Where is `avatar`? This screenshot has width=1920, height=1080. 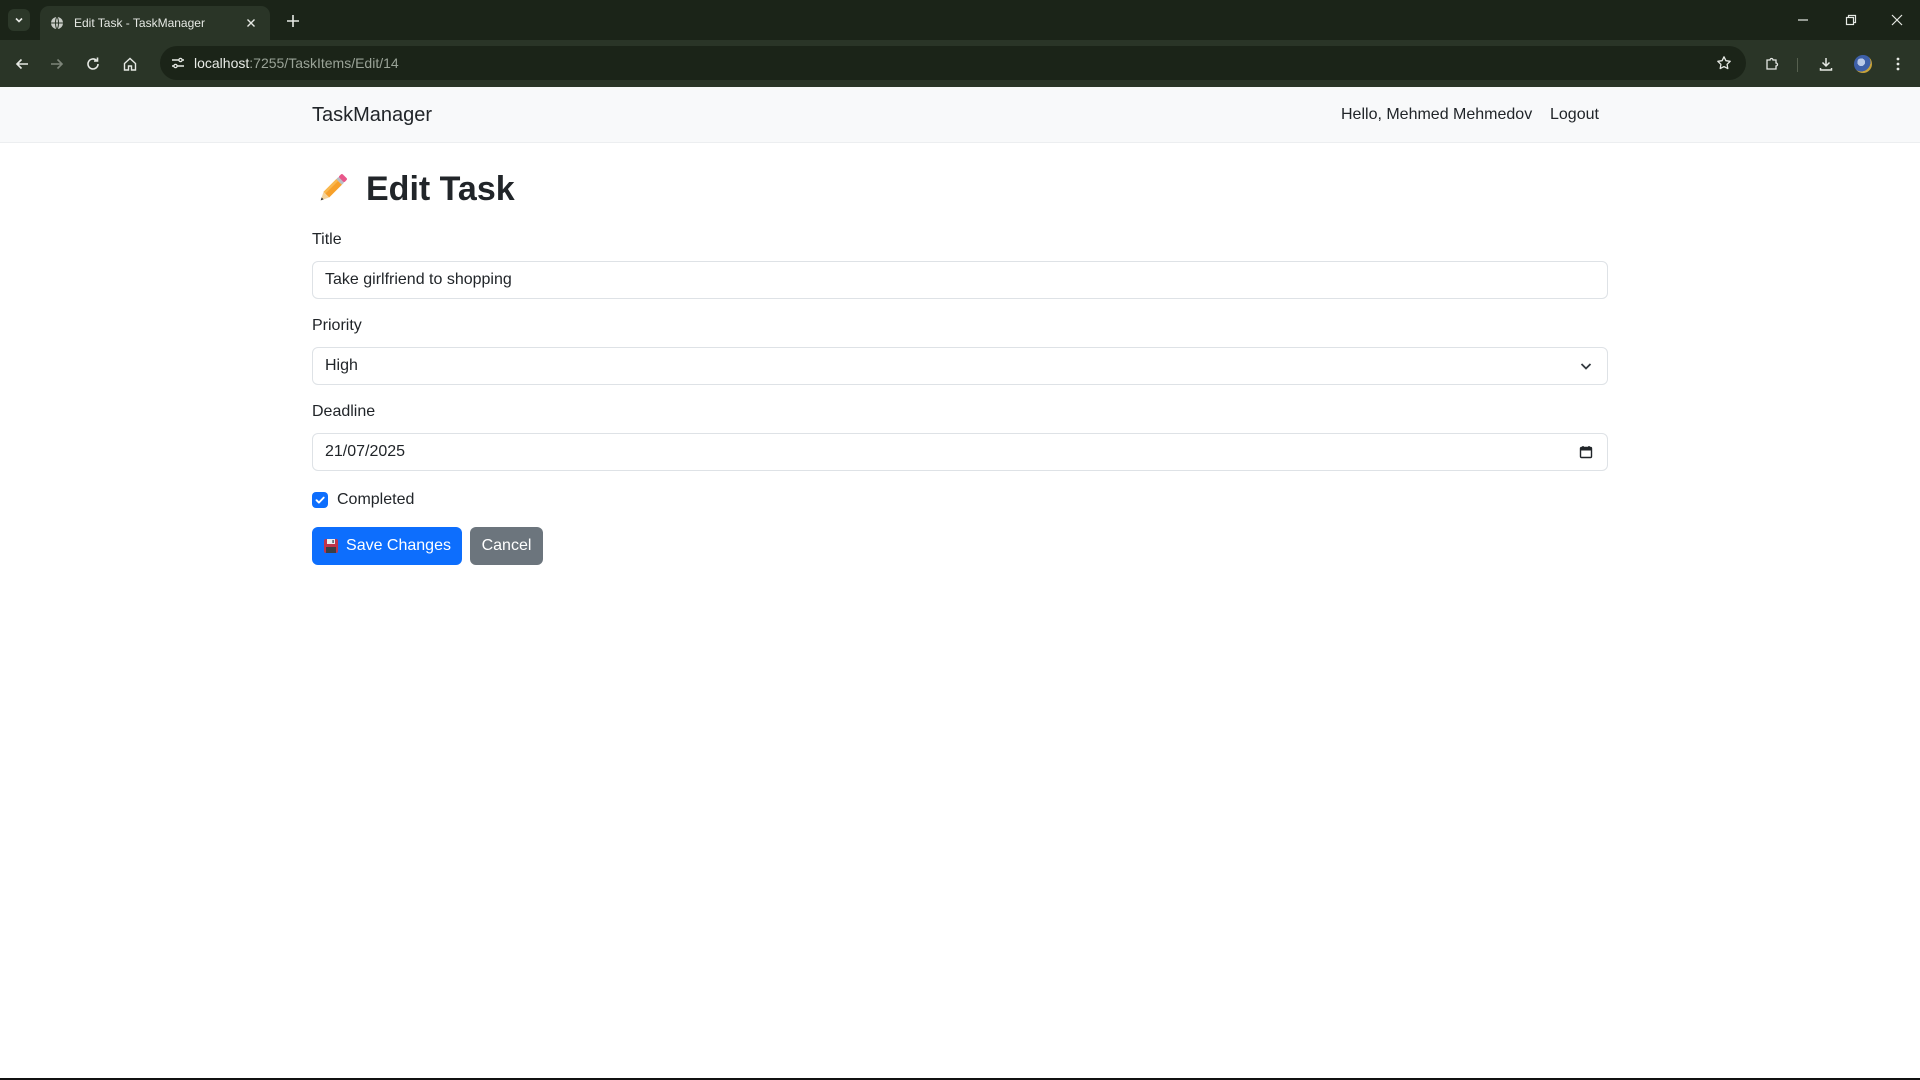
avatar is located at coordinates (1863, 64).